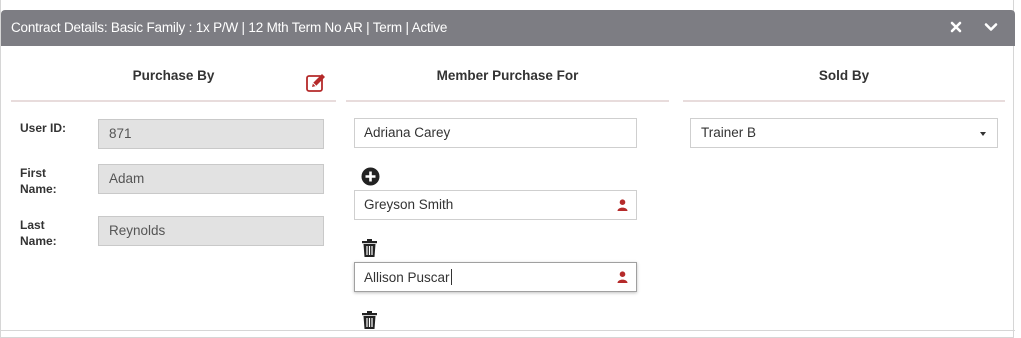 This screenshot has width=1021, height=338. I want to click on member-input-2: Allison Puscar, so click(495, 277).